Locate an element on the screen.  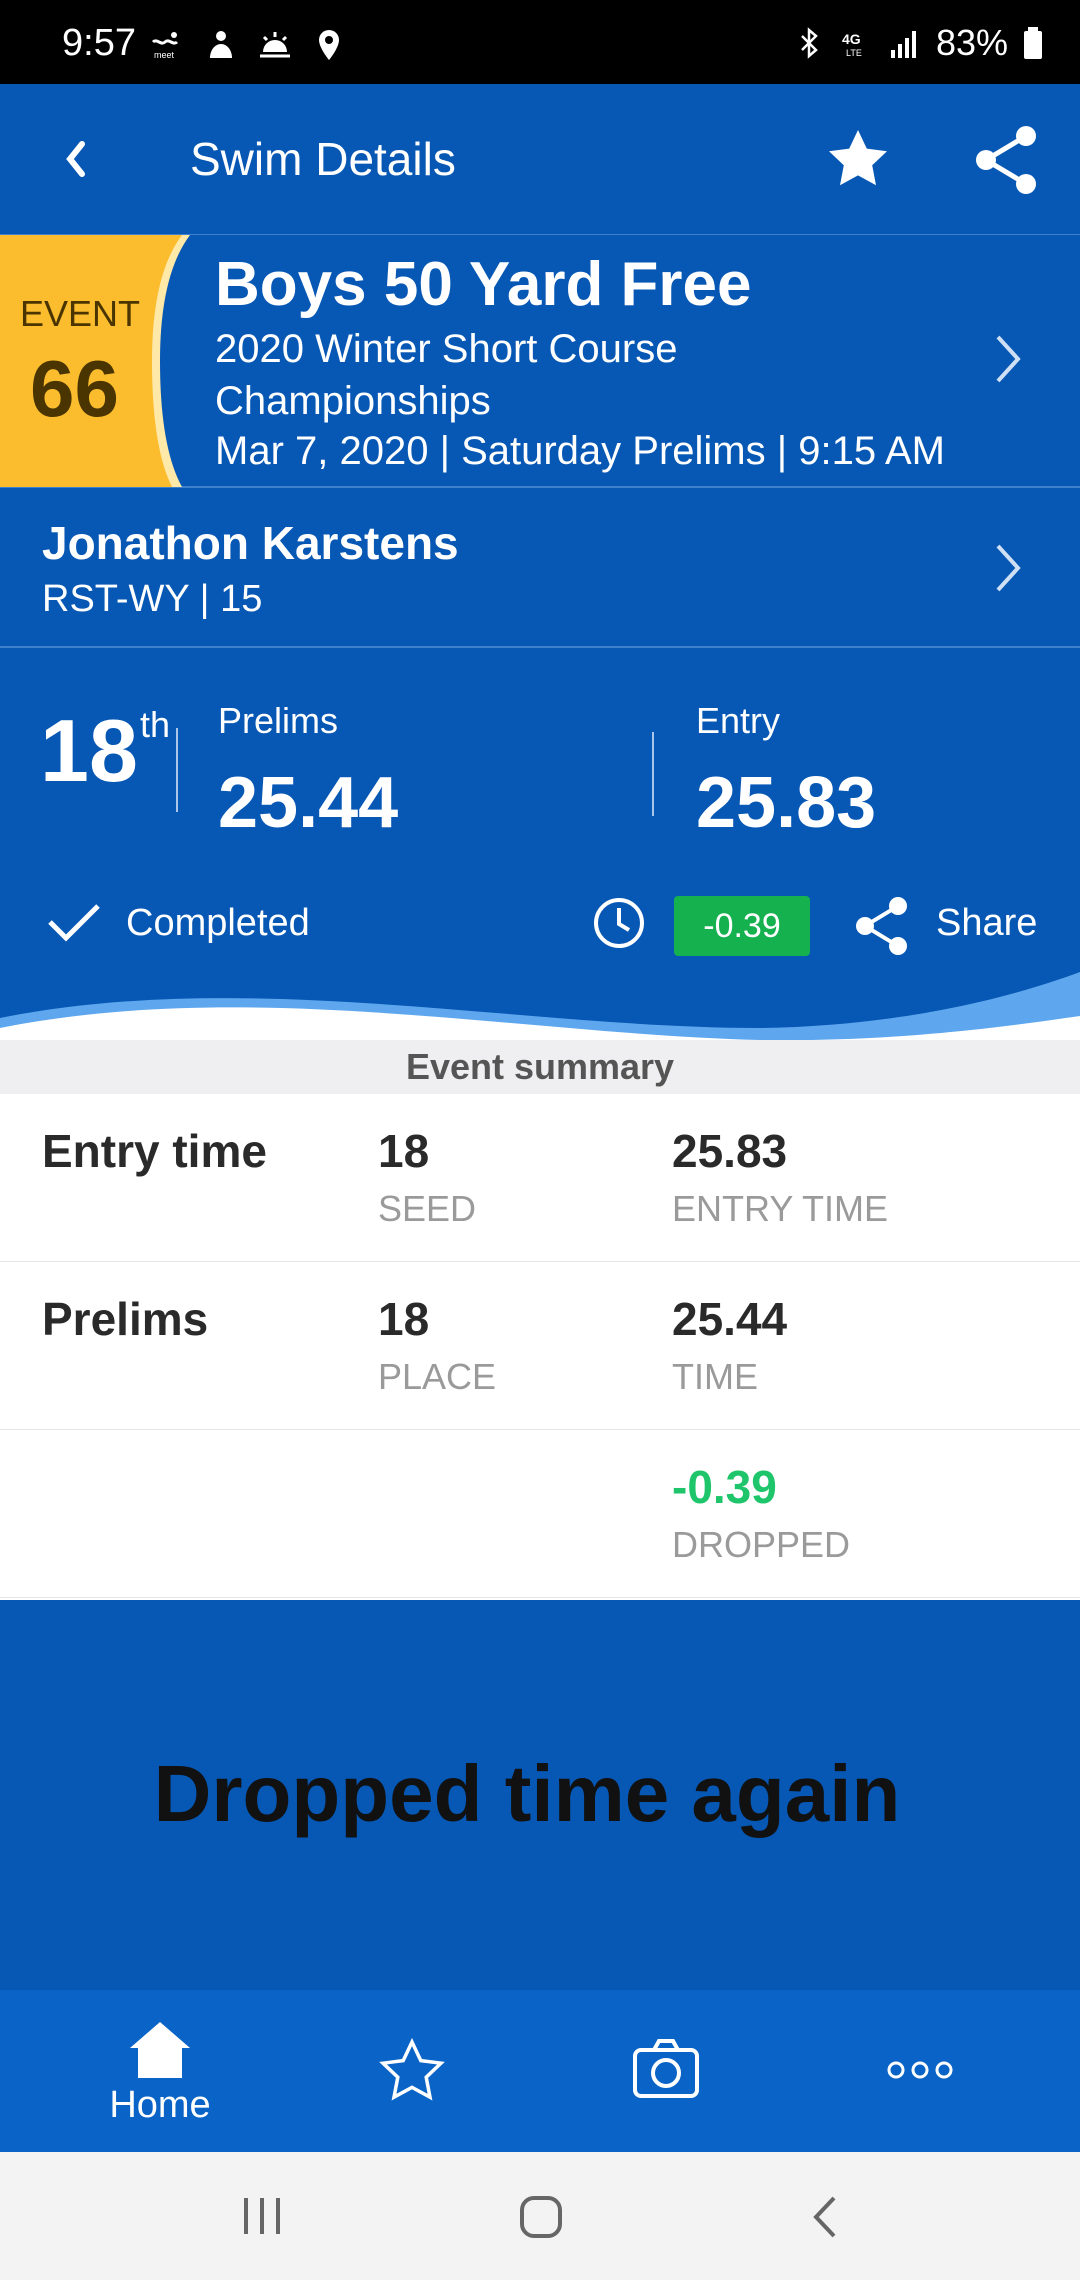
status-time: 9:57 is located at coordinates (99, 43).